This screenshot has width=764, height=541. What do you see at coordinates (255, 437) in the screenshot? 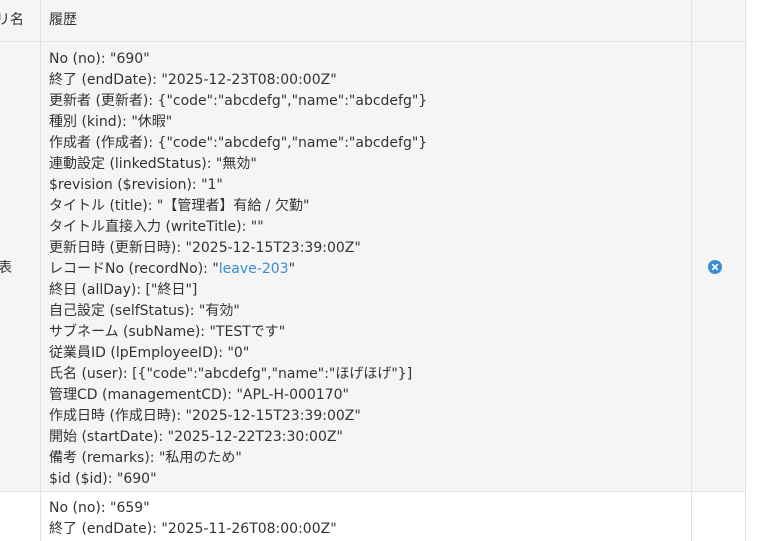
I see `field-value: "2025-12-22T23:30:00Z"` at bounding box center [255, 437].